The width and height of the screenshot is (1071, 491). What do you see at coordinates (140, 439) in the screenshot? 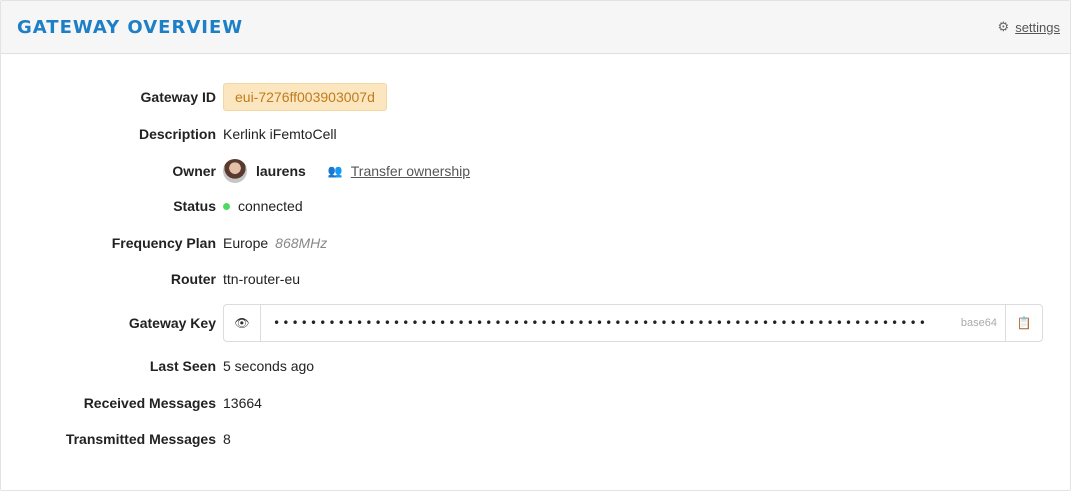
I see `label-transmitted-messages: Transmitted Messages` at bounding box center [140, 439].